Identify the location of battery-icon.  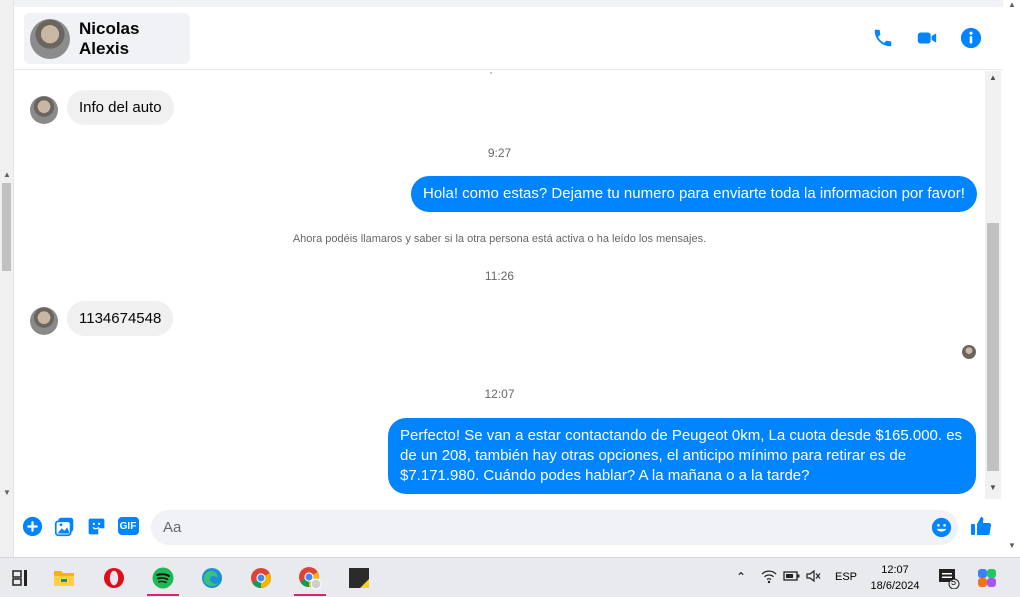
(792, 577).